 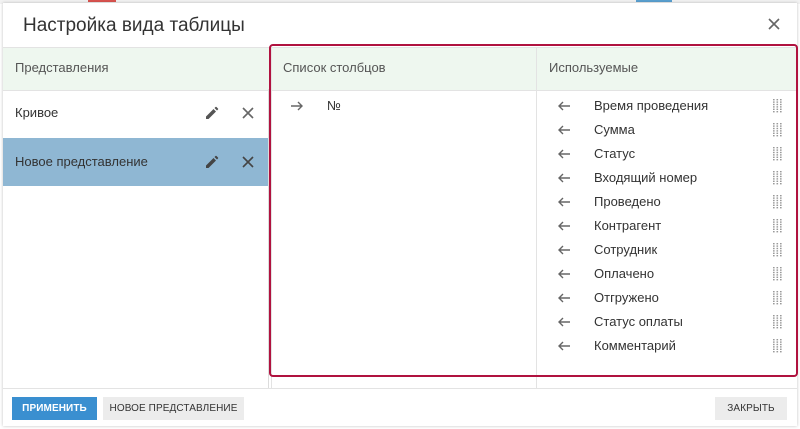 What do you see at coordinates (62, 67) in the screenshot?
I see `views-panel-title: Представления` at bounding box center [62, 67].